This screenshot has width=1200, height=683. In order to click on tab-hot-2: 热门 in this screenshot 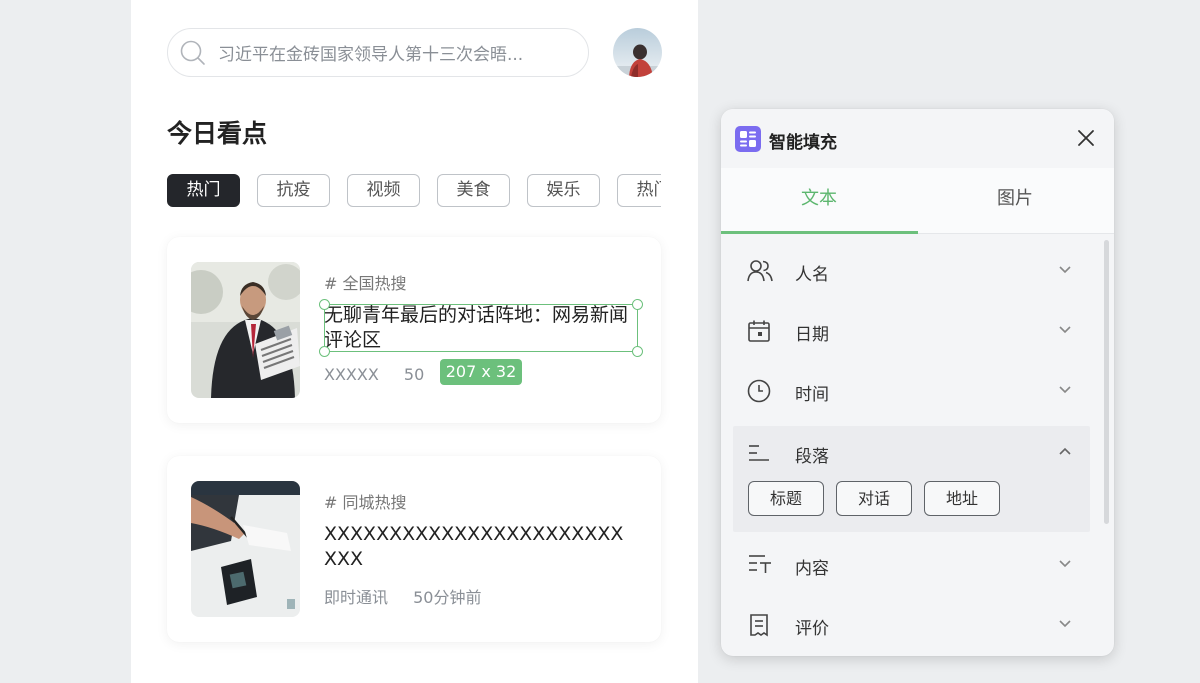, I will do `click(639, 190)`.